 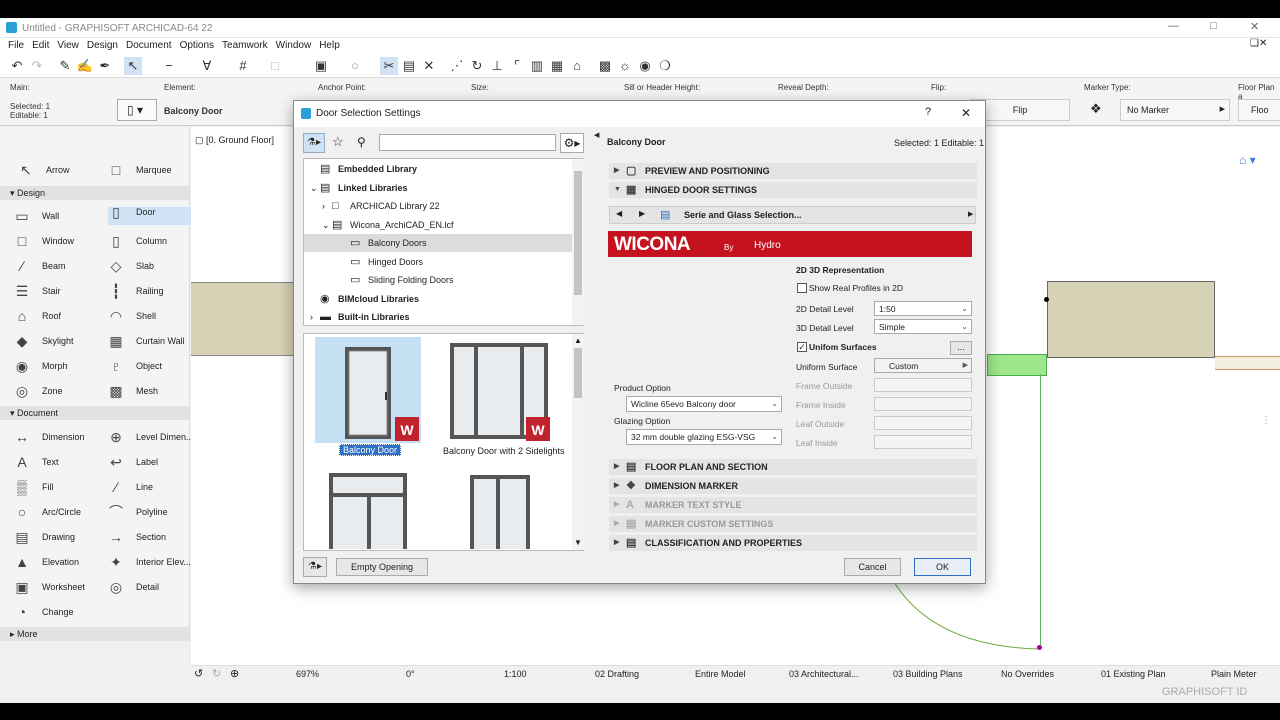 What do you see at coordinates (438, 169) in the screenshot?
I see `tree-item-embedded-library: ▤ Embedded Library` at bounding box center [438, 169].